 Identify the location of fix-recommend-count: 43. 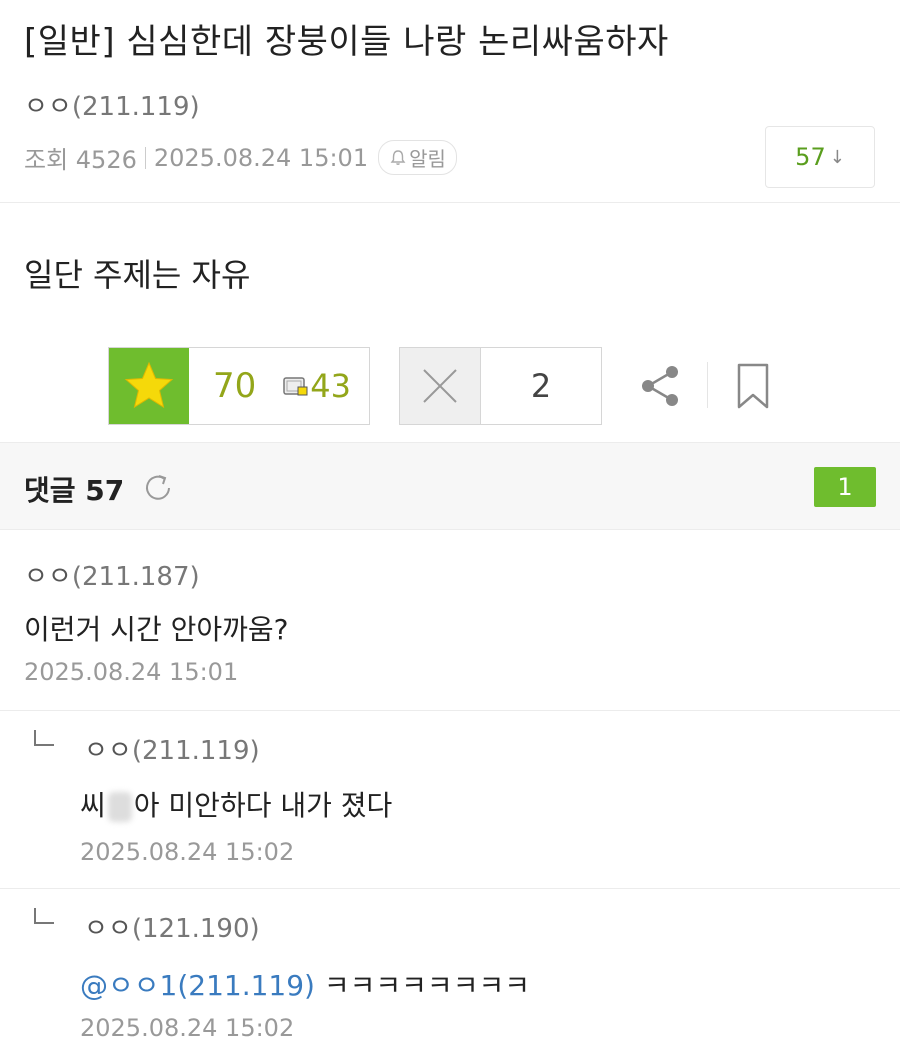
(330, 386).